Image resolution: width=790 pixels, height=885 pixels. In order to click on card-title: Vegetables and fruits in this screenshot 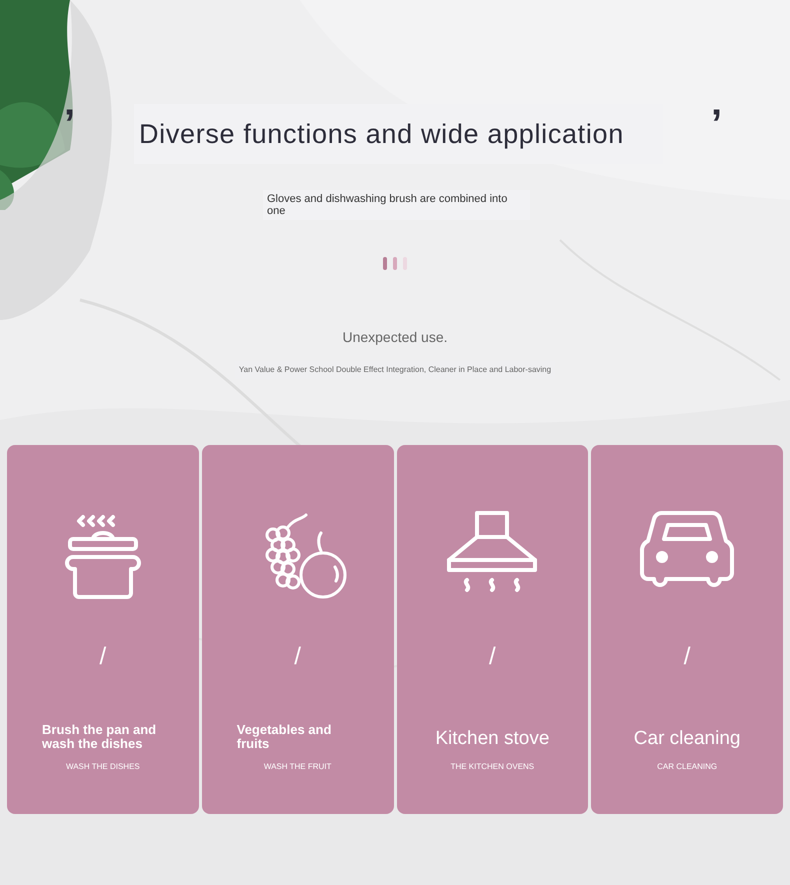, I will do `click(284, 737)`.